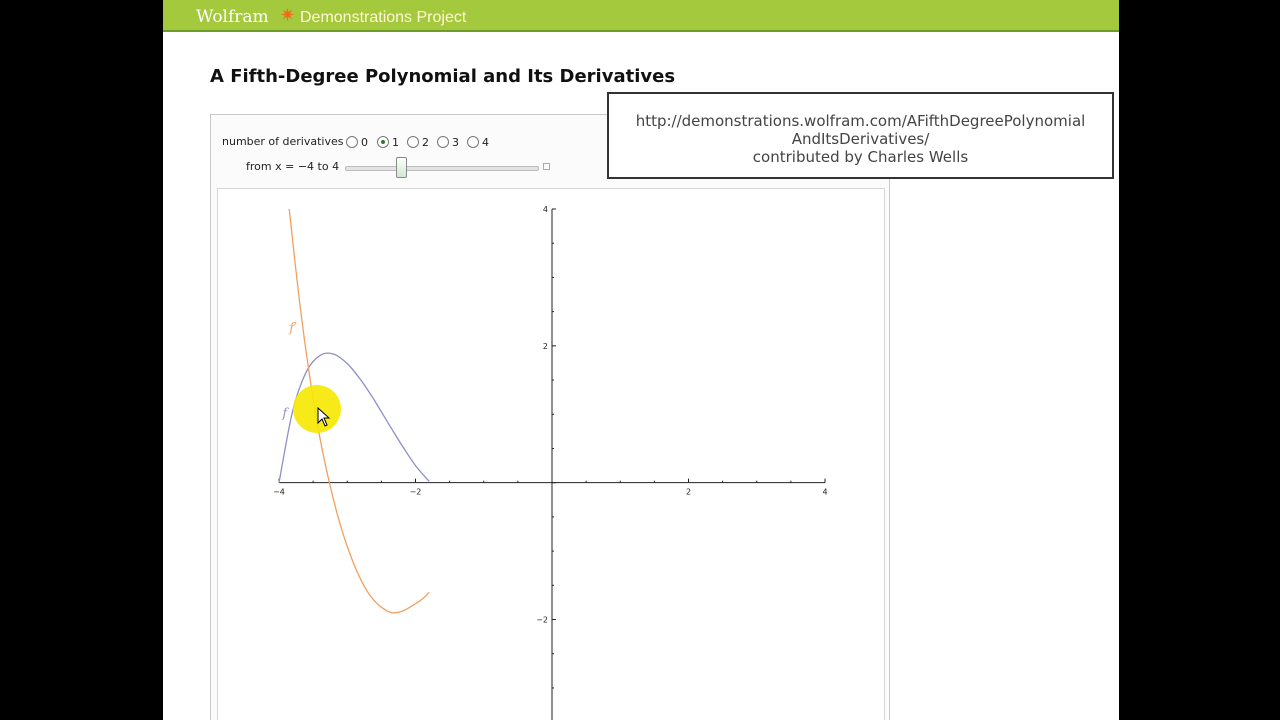 The width and height of the screenshot is (1280, 720). I want to click on range-slider-thumb, so click(401, 167).